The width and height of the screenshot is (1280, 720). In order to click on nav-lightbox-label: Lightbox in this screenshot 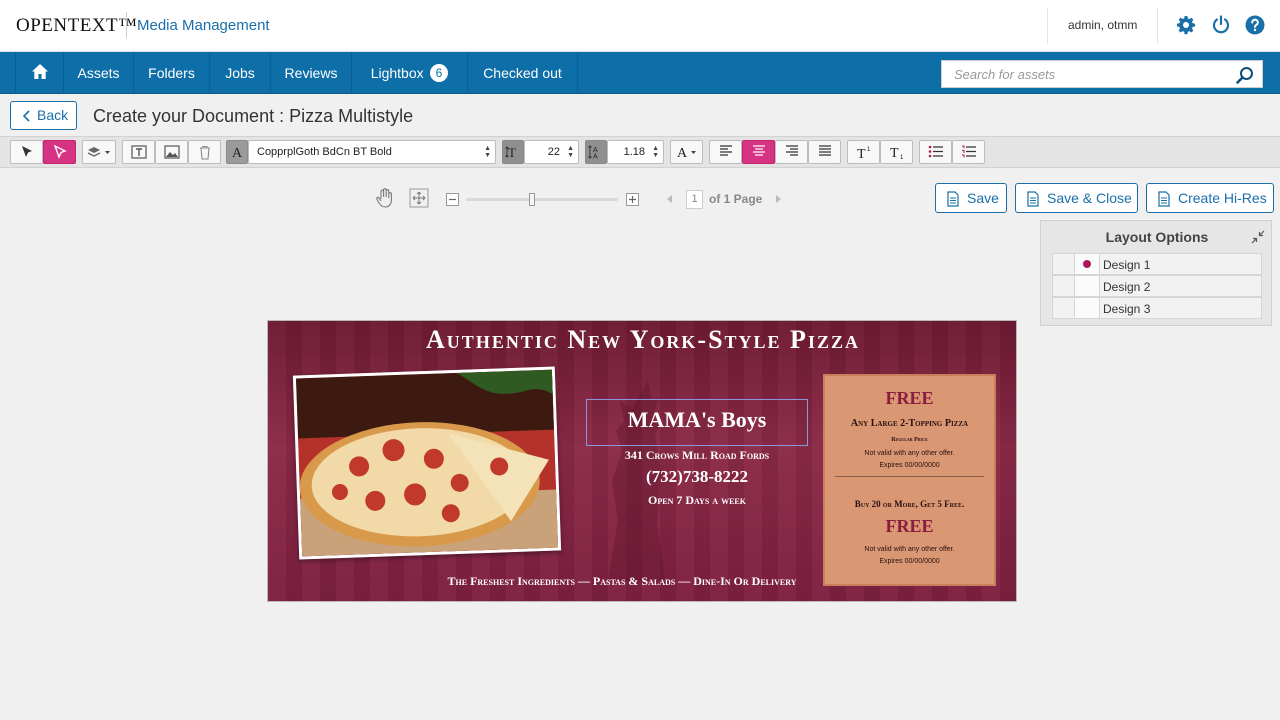, I will do `click(397, 73)`.